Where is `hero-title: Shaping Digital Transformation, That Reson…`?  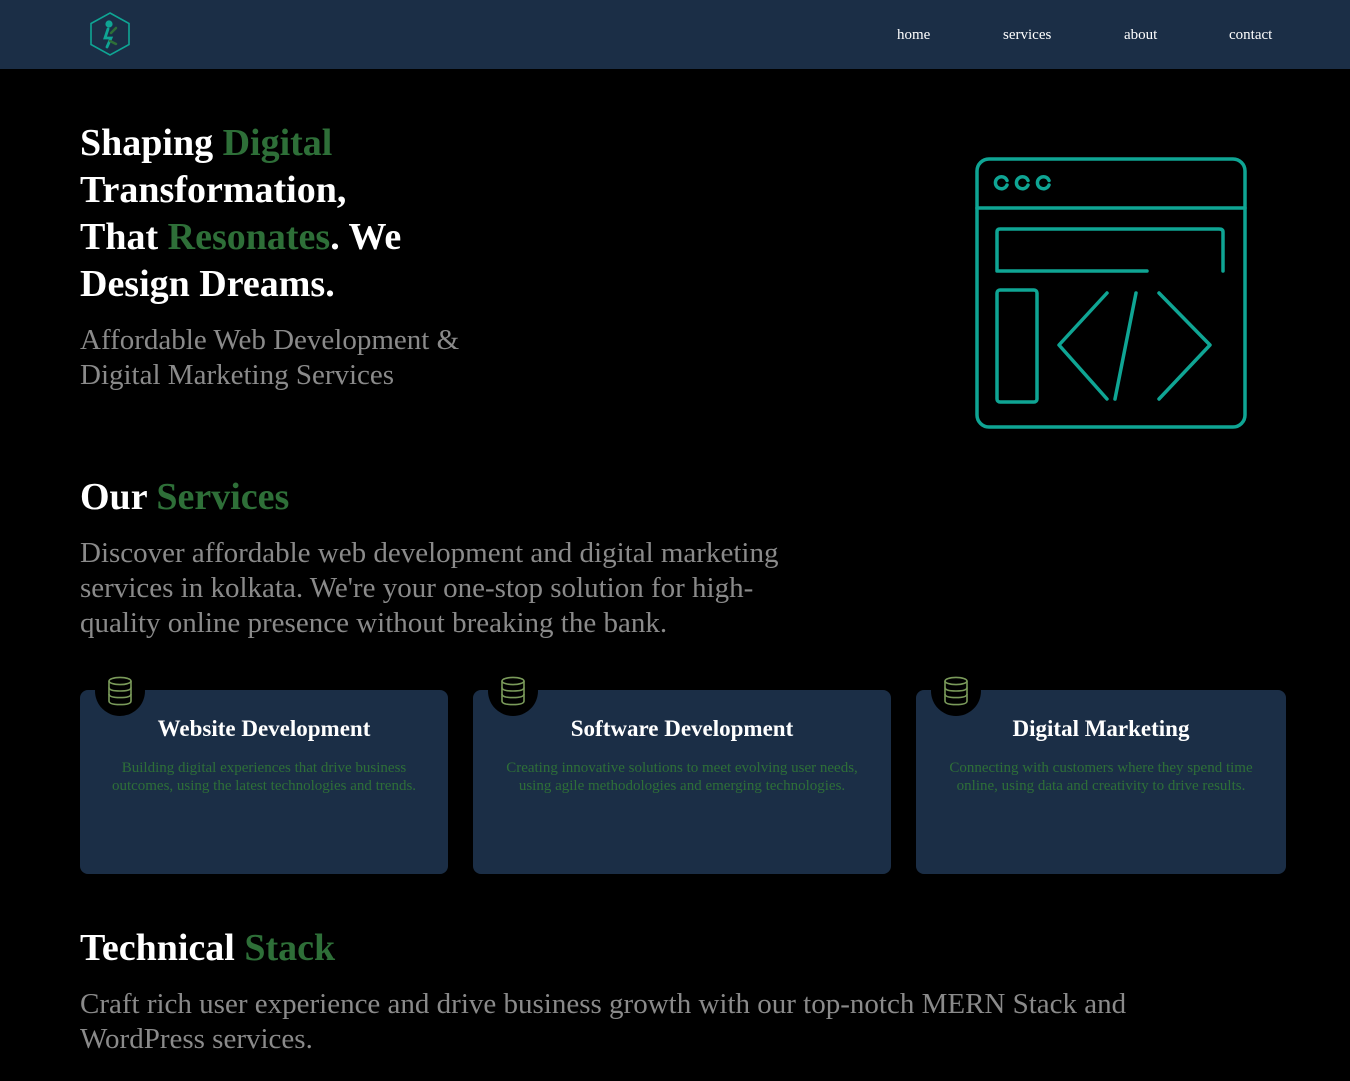 hero-title: Shaping Digital Transformation, That Reson… is located at coordinates (290, 214).